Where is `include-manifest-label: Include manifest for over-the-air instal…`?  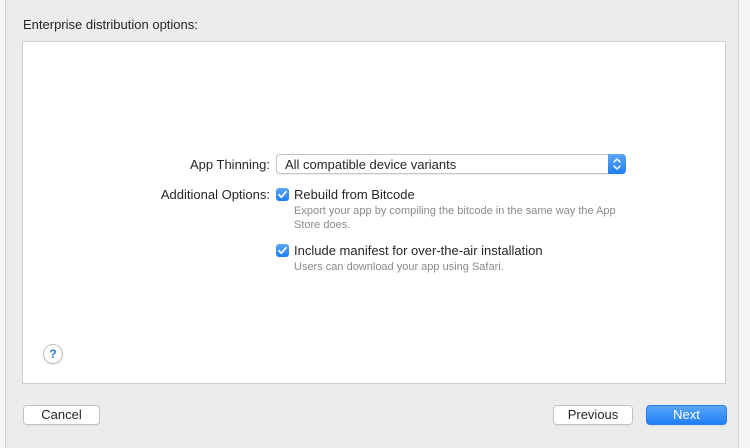
include-manifest-label: Include manifest for over-the-air instal… is located at coordinates (418, 250).